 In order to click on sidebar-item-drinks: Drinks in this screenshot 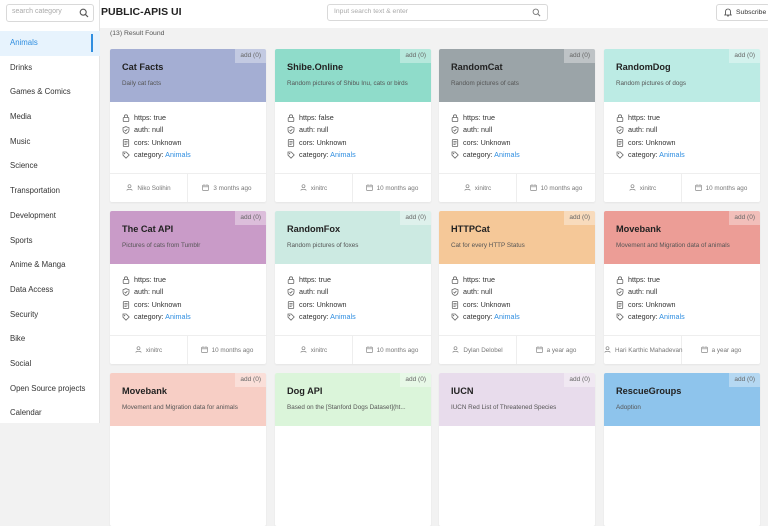, I will do `click(50, 68)`.